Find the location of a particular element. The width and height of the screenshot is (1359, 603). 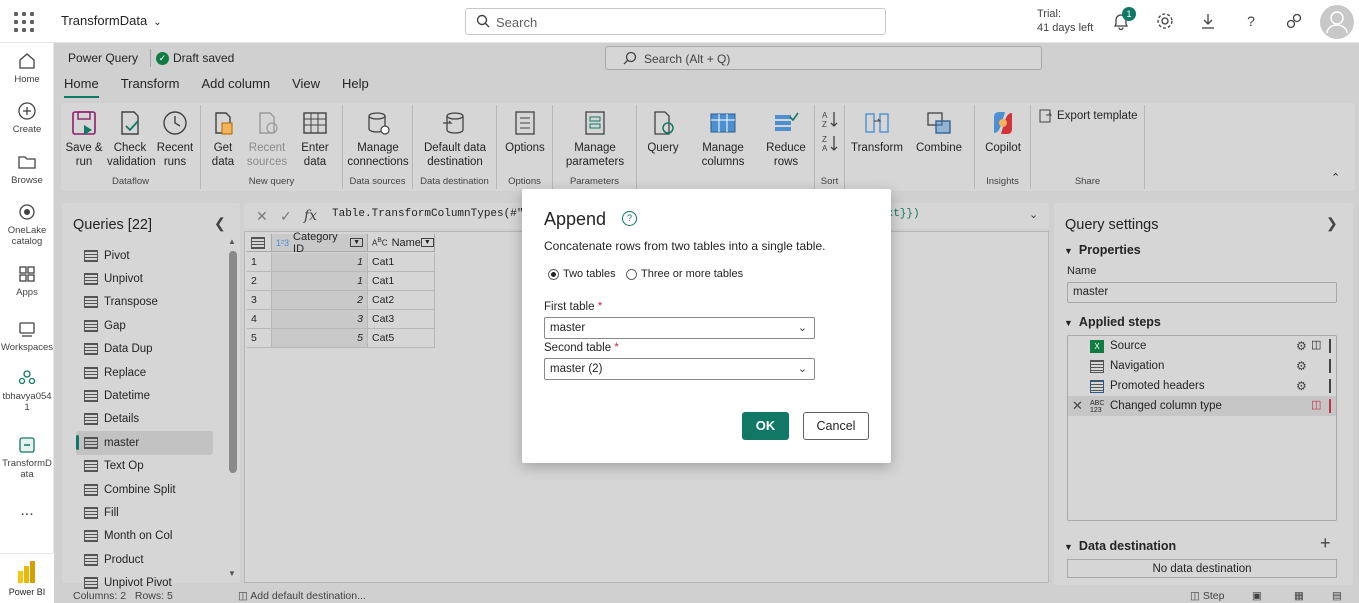

delete-step-icon: ✕ is located at coordinates (1077, 406).